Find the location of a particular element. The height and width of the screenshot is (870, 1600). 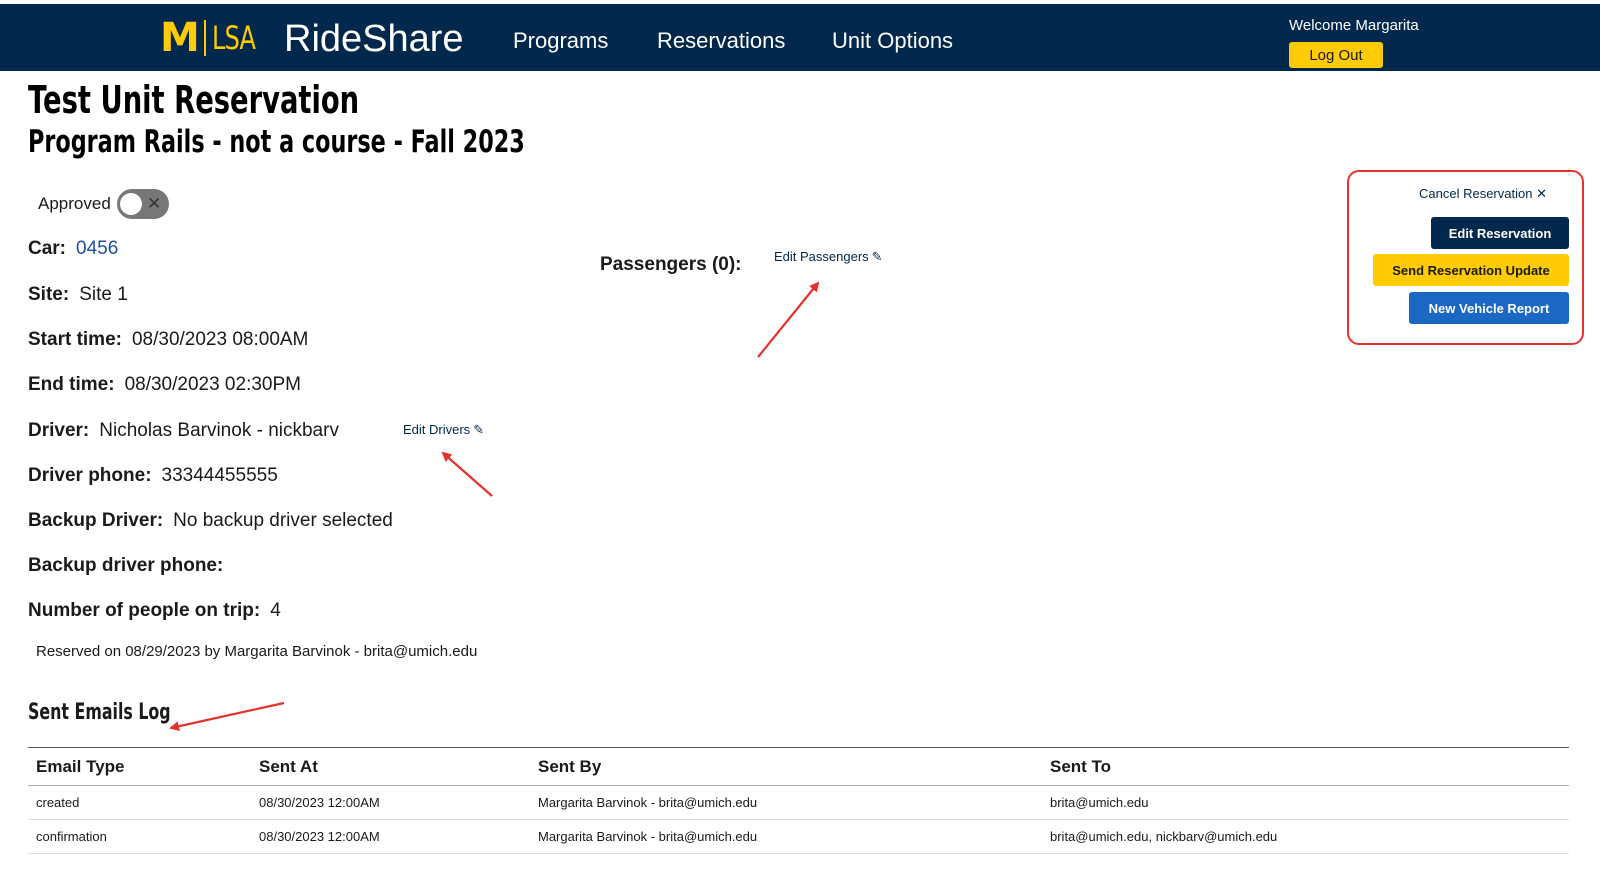

welcome-message: Welcome Margarita is located at coordinates (1354, 25).